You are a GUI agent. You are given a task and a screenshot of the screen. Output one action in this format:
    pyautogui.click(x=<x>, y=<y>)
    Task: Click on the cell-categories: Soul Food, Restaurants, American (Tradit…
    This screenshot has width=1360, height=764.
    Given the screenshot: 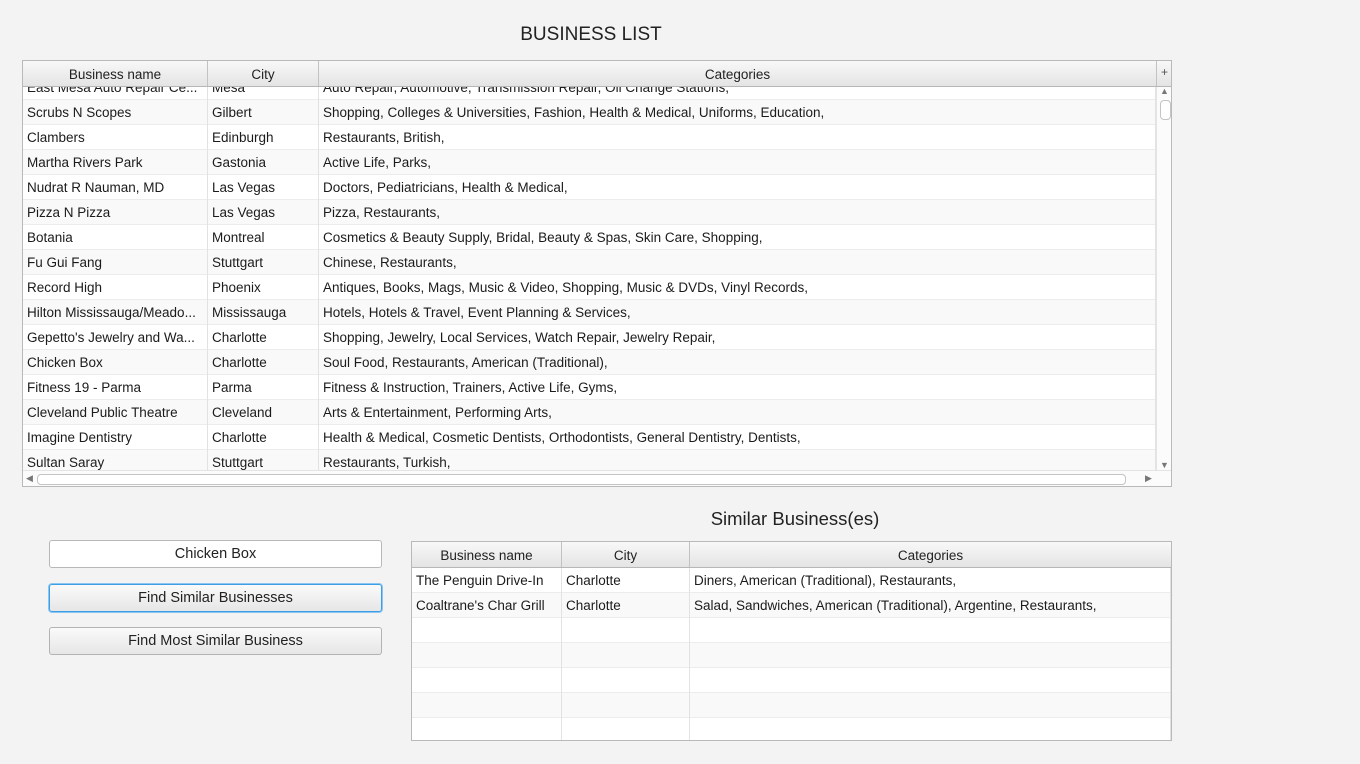 What is the action you would take?
    pyautogui.click(x=737, y=362)
    